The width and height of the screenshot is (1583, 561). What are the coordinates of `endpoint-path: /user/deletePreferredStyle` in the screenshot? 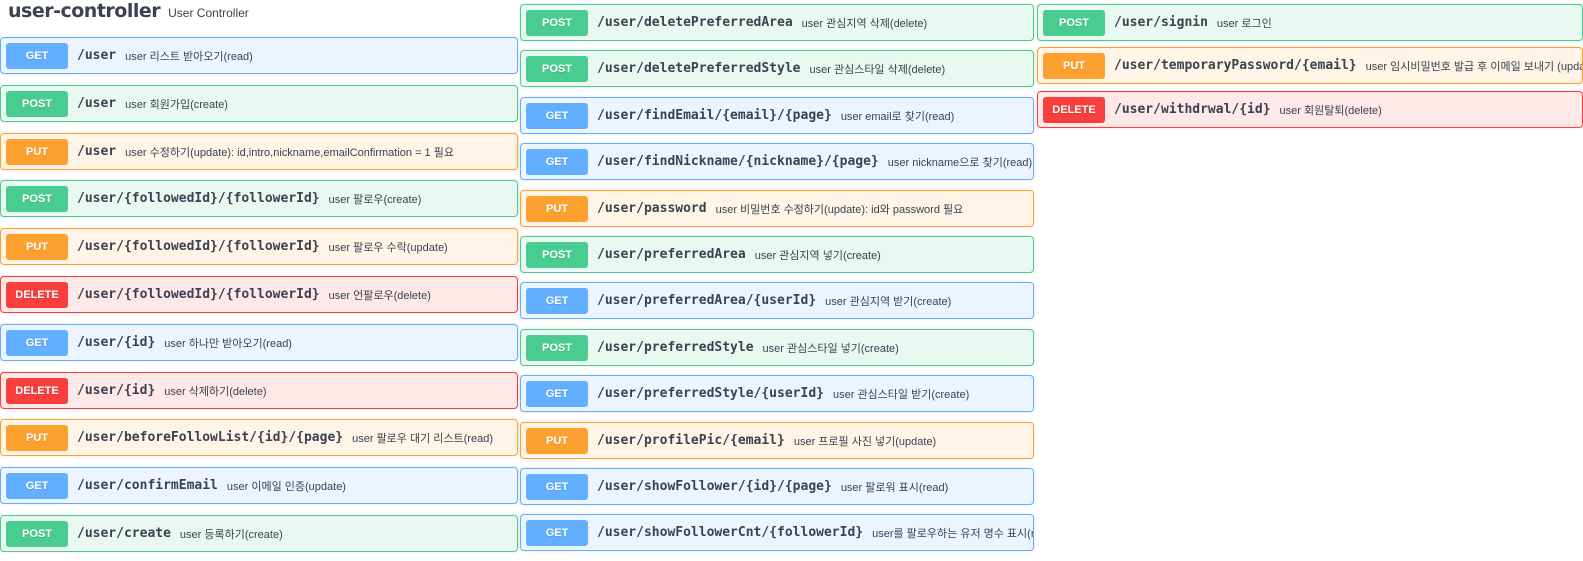 It's located at (699, 68).